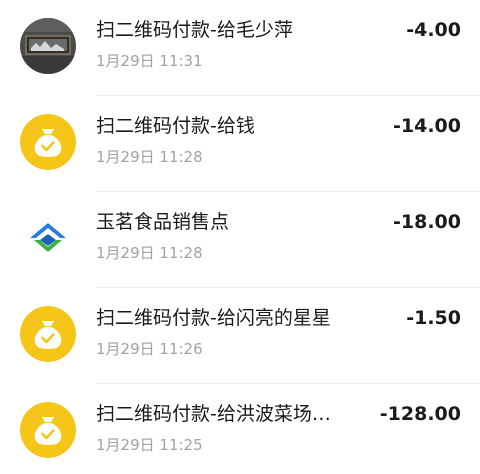 The height and width of the screenshot is (474, 480). What do you see at coordinates (149, 349) in the screenshot?
I see `transaction-time: 1月29日 11:26` at bounding box center [149, 349].